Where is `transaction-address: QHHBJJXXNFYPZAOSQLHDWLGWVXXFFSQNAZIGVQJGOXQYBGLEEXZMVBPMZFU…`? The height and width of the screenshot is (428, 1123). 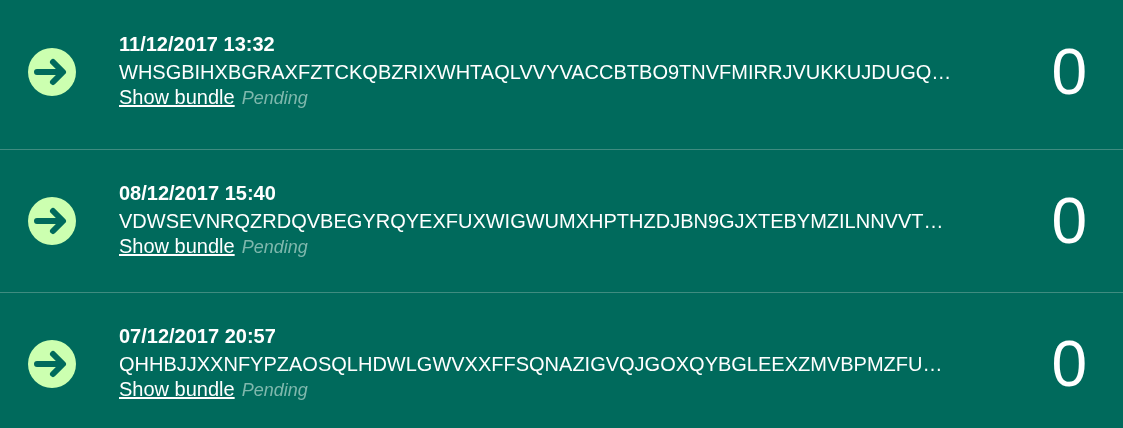 transaction-address: QHHBJJXXNFYPZAOSQLHDWLGWVXXFFSQNAZIGVQJGOXQYBGLEEXZMVBPMZFU… is located at coordinates (531, 364).